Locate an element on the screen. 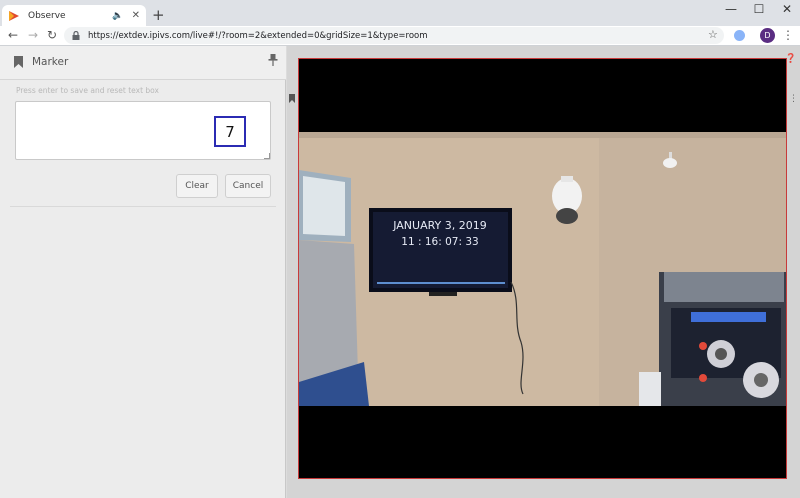 This screenshot has width=800, height=498. clear-button: Clear is located at coordinates (197, 186).